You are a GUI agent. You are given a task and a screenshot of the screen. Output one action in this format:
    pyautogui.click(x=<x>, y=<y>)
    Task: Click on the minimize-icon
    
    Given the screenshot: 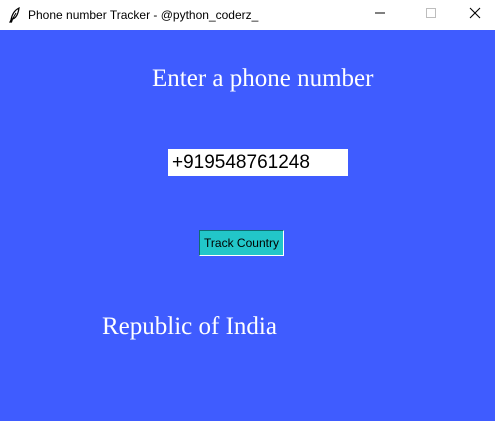 What is the action you would take?
    pyautogui.click(x=380, y=15)
    